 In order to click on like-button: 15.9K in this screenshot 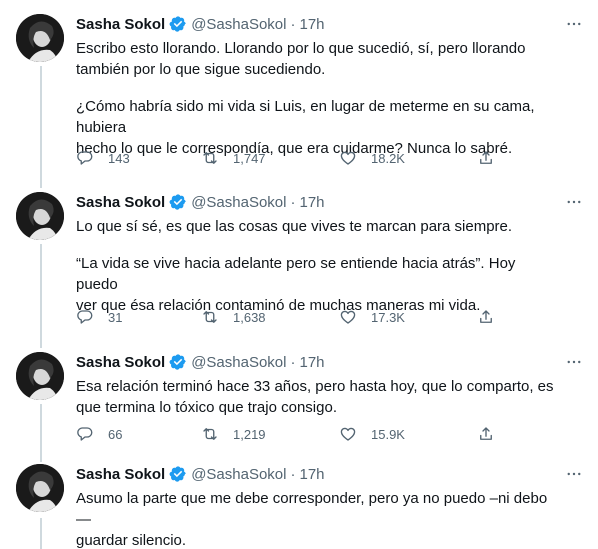, I will do `click(408, 434)`.